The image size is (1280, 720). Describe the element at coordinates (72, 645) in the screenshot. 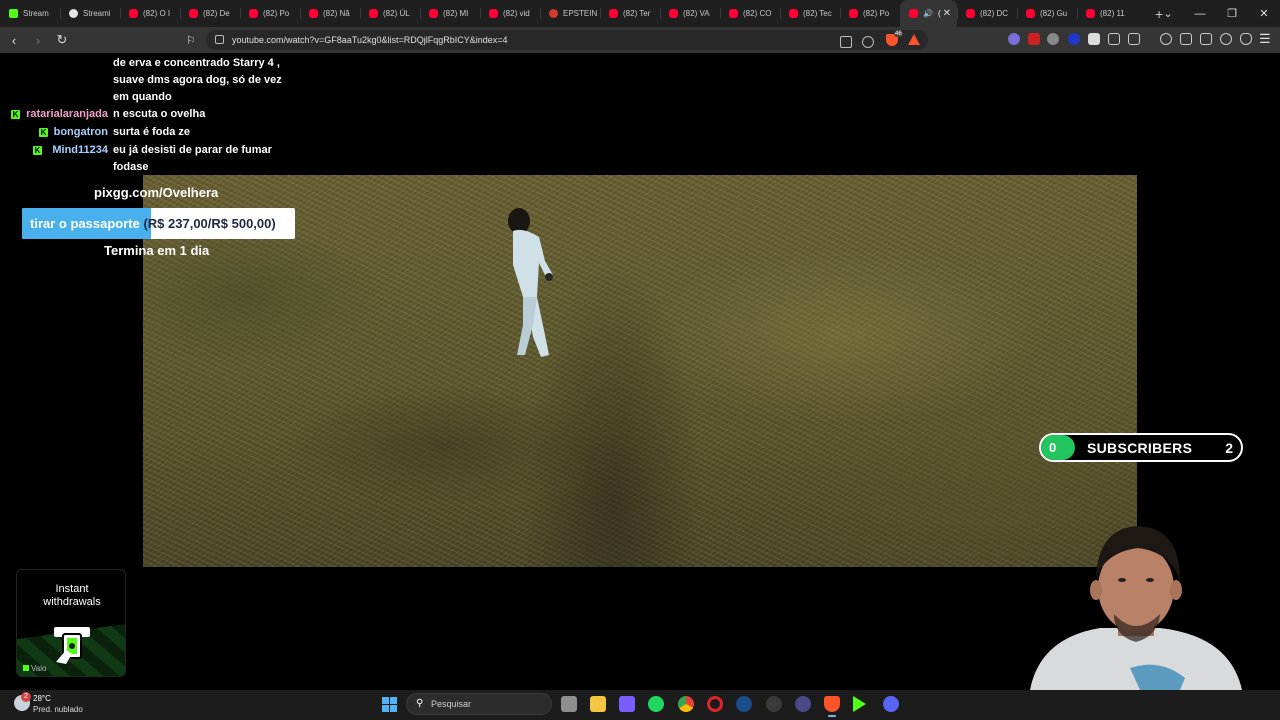

I see `cash-withdraw-icon` at that location.